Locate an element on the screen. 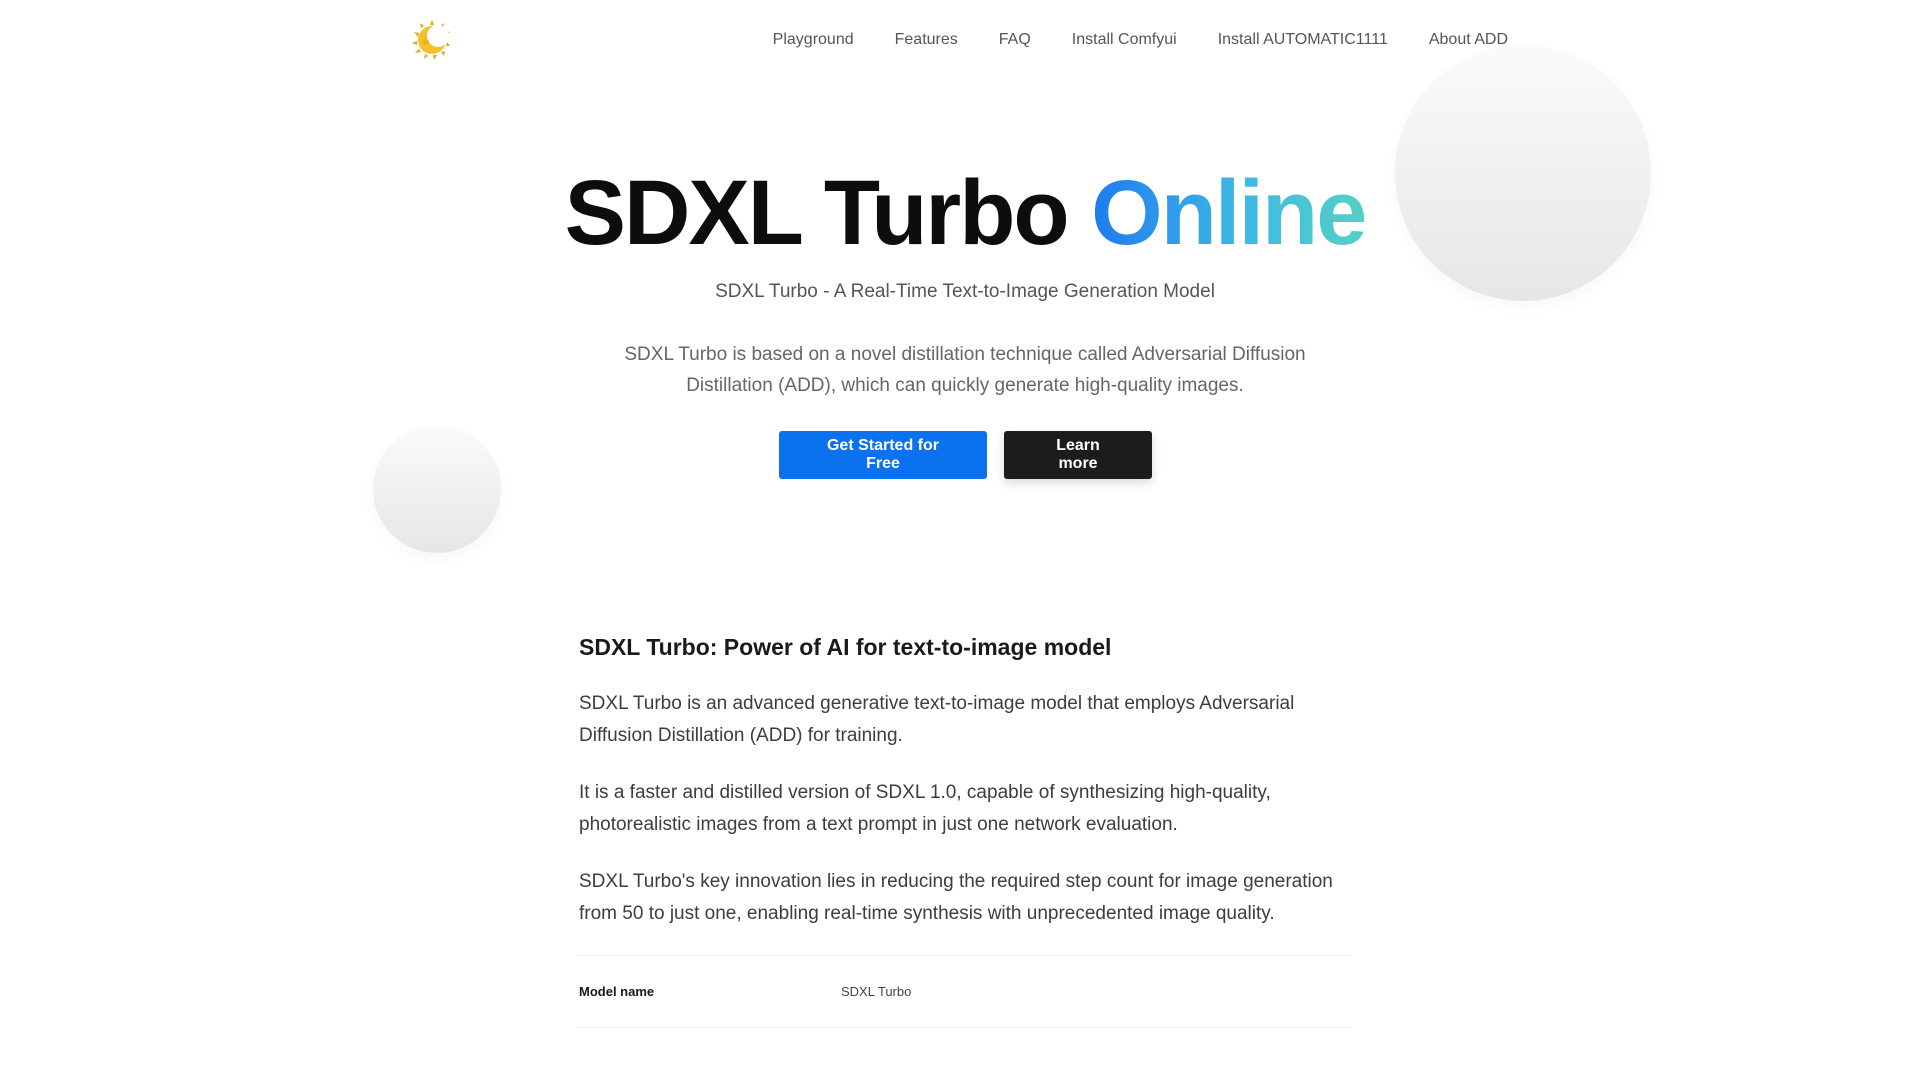 The width and height of the screenshot is (1920, 1080). nav-features: Features is located at coordinates (926, 40).